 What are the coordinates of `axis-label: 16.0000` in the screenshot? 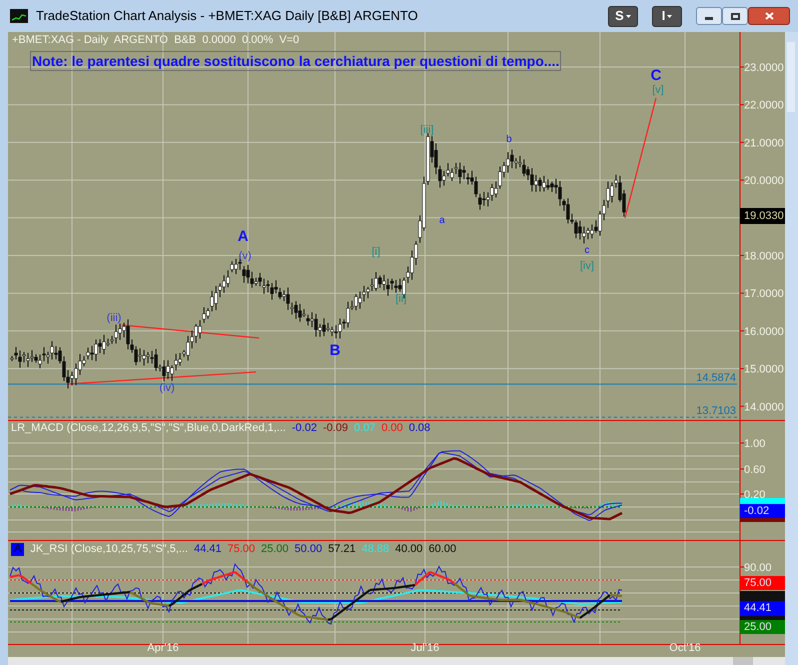 It's located at (764, 332).